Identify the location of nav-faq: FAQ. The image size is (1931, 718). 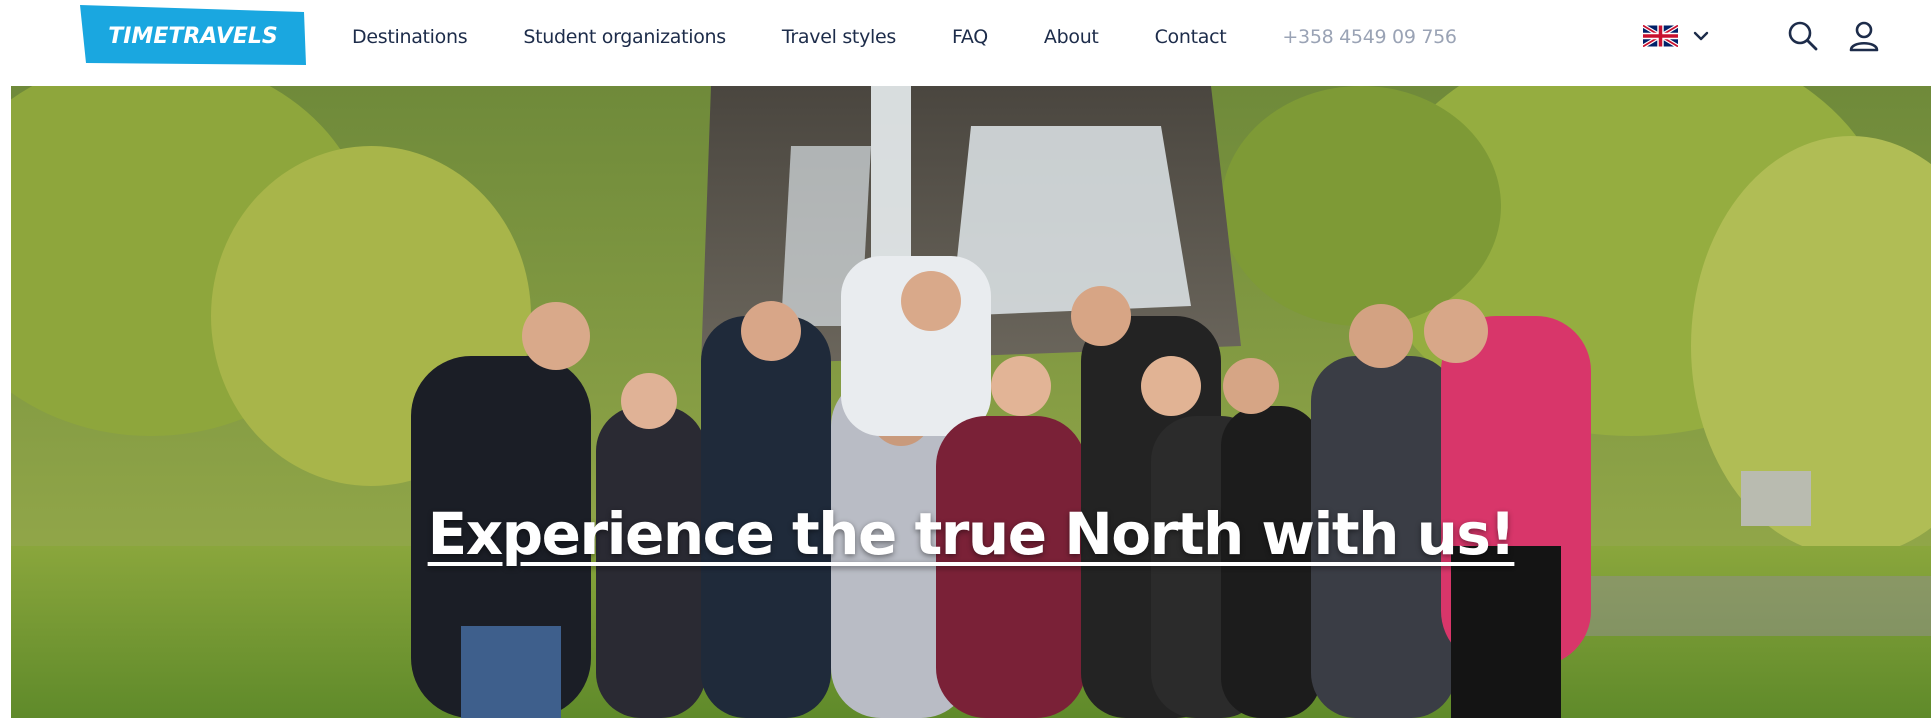
(970, 37).